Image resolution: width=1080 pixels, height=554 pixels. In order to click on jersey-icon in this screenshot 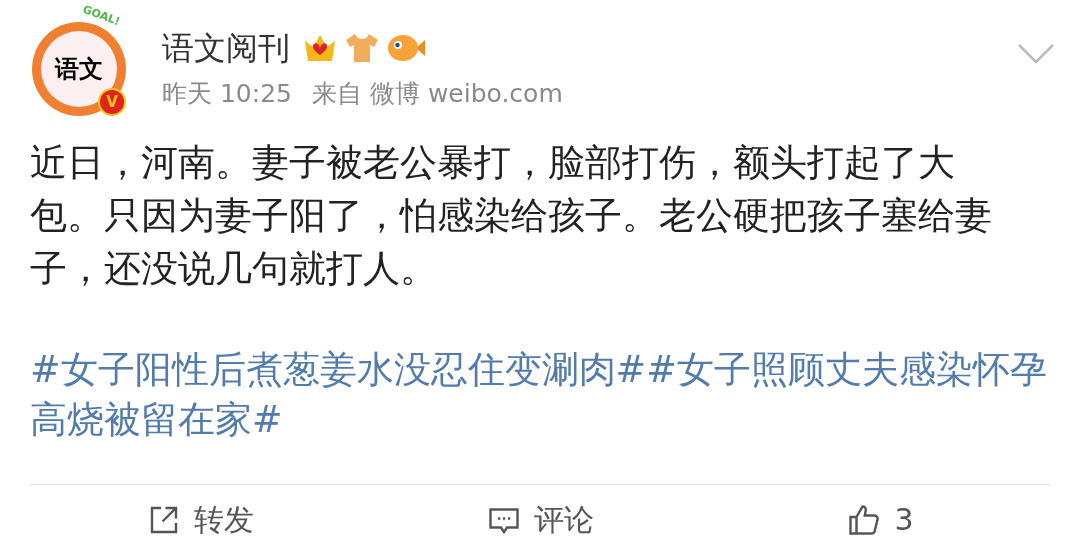, I will do `click(362, 48)`.